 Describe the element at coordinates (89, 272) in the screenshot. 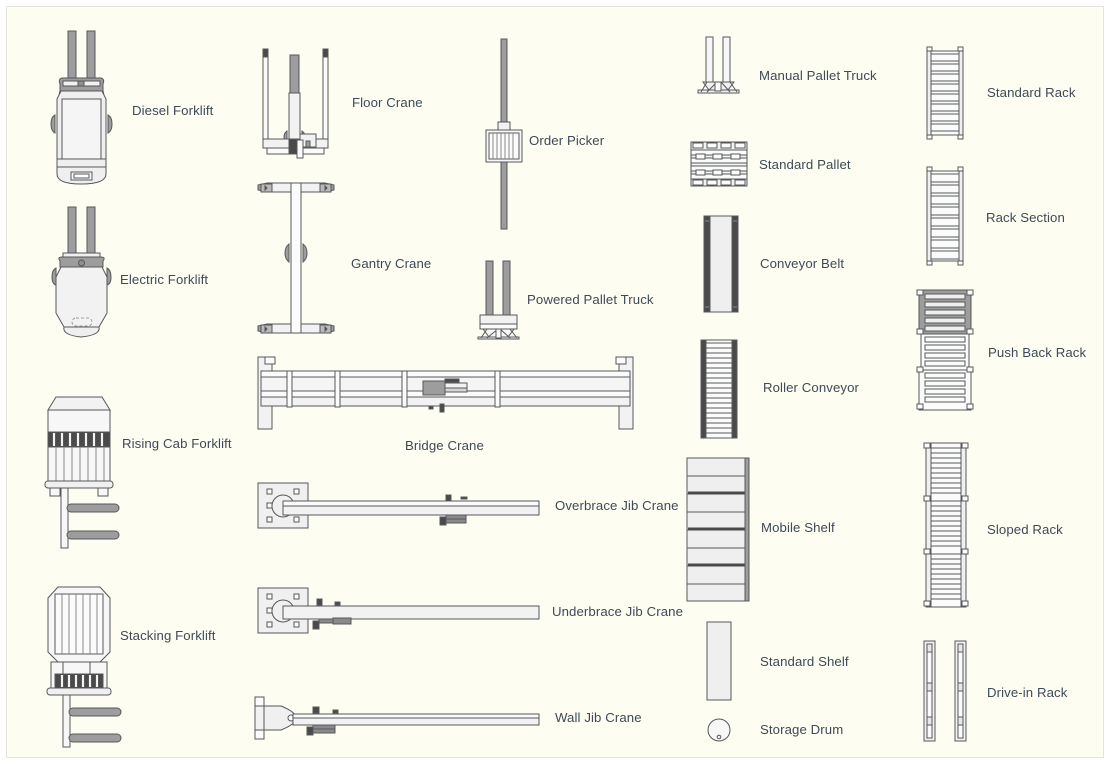

I see `shape-electric-forklift` at that location.